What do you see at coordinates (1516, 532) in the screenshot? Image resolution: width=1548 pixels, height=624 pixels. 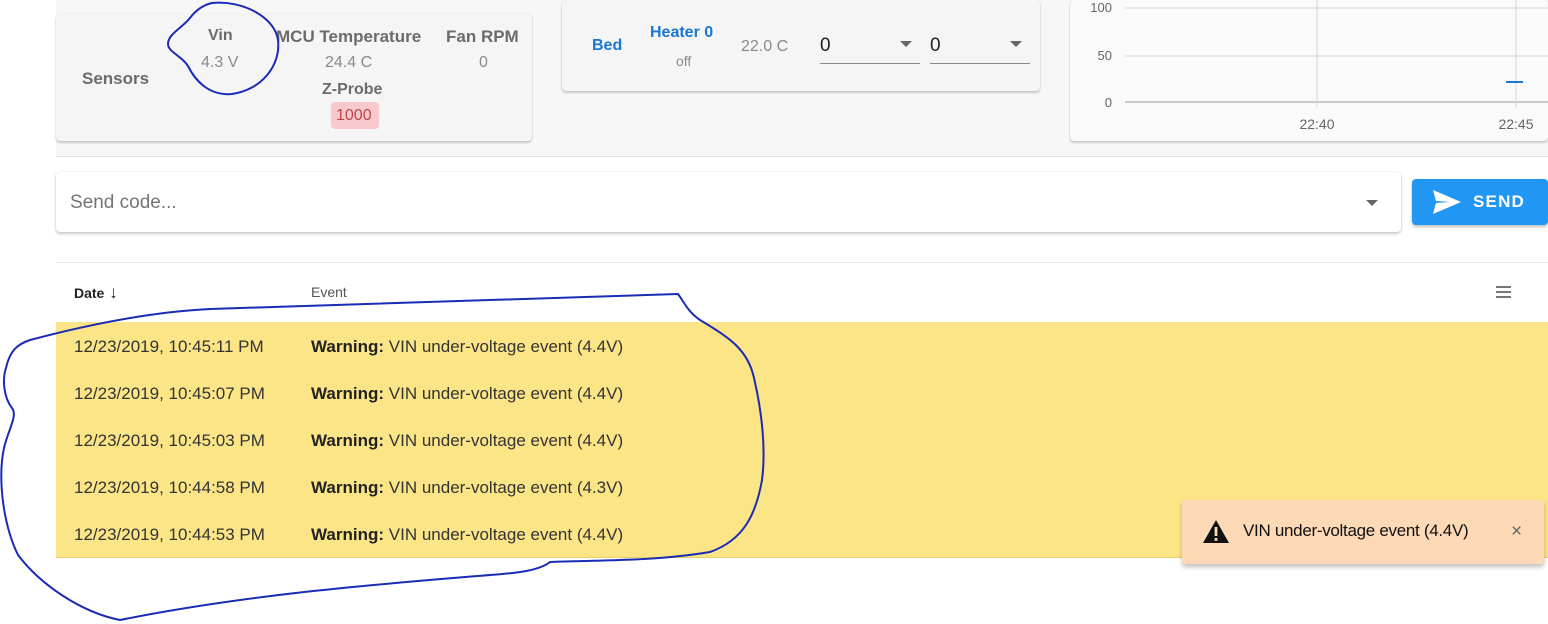 I see `close-icon: ×` at bounding box center [1516, 532].